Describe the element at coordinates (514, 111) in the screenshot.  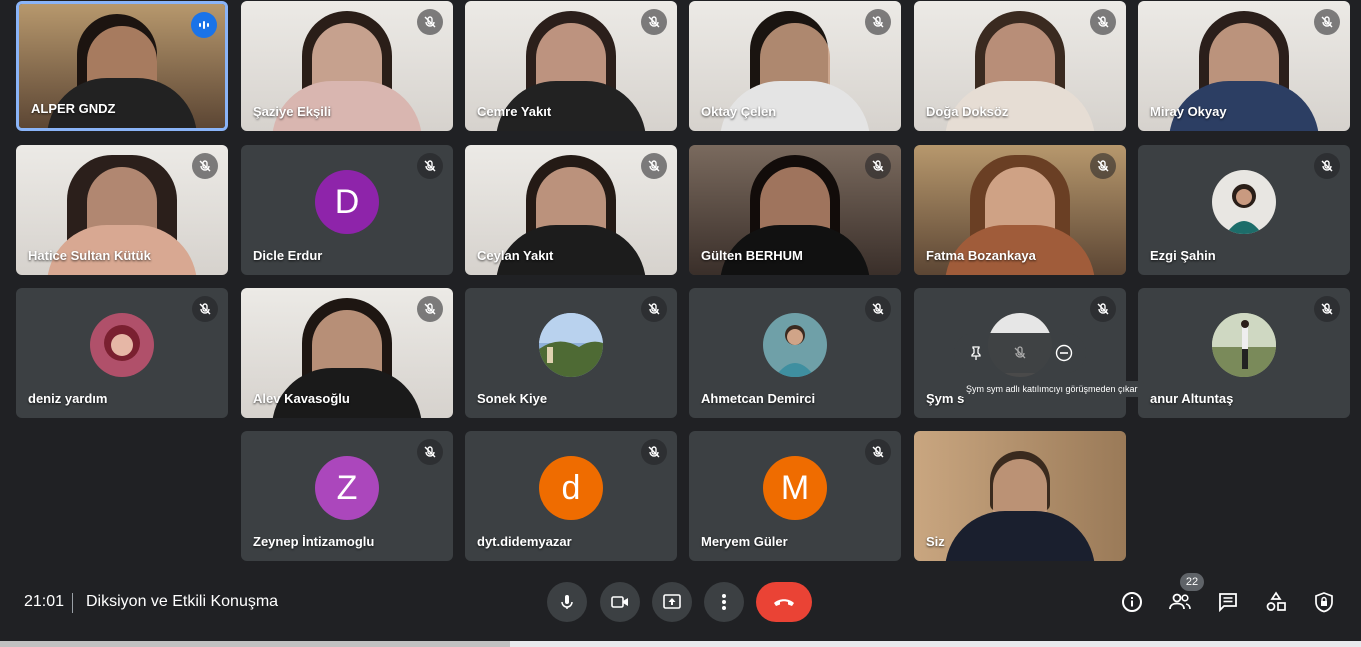
I see `participant-name: Cemre Yakıt` at that location.